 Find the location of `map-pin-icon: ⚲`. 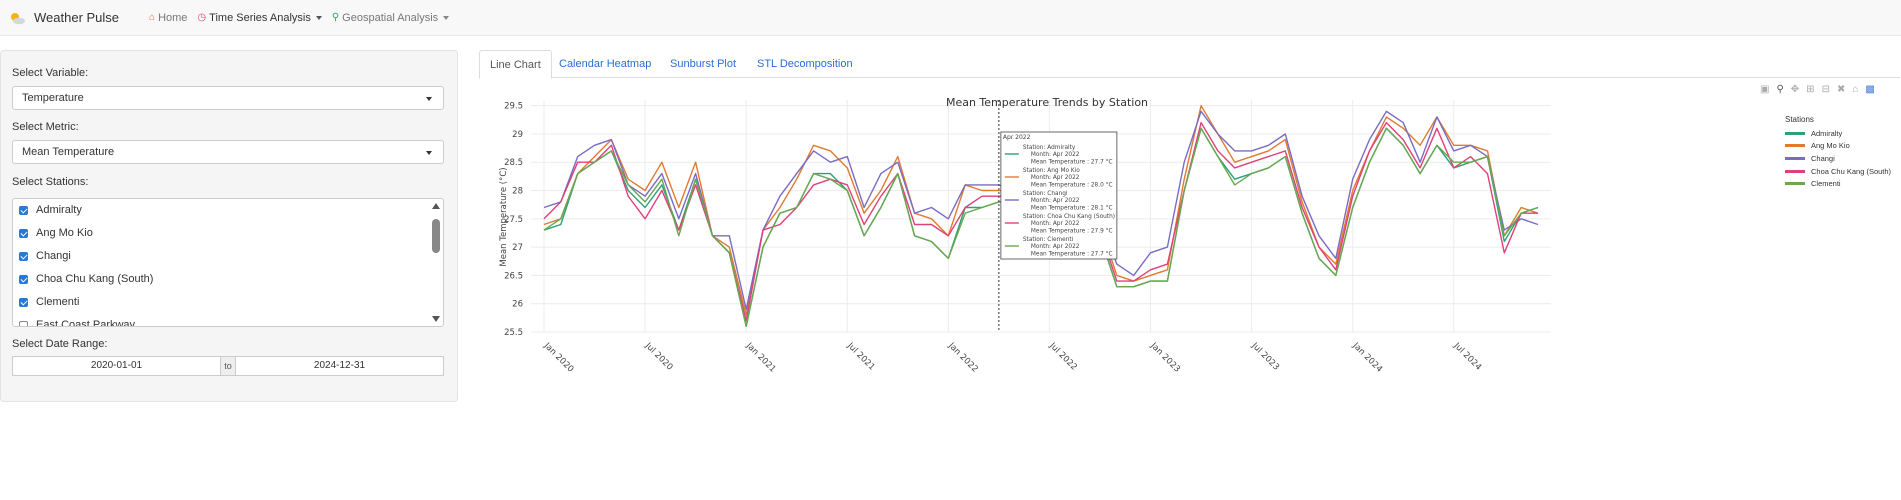

map-pin-icon: ⚲ is located at coordinates (335, 17).